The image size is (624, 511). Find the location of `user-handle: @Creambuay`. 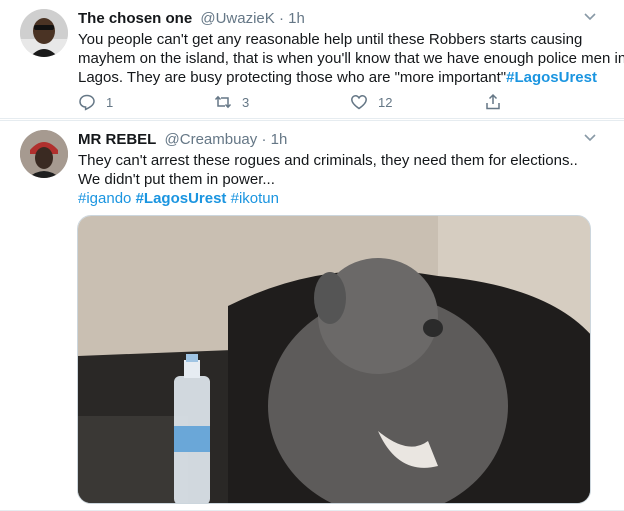

user-handle: @Creambuay is located at coordinates (211, 139).